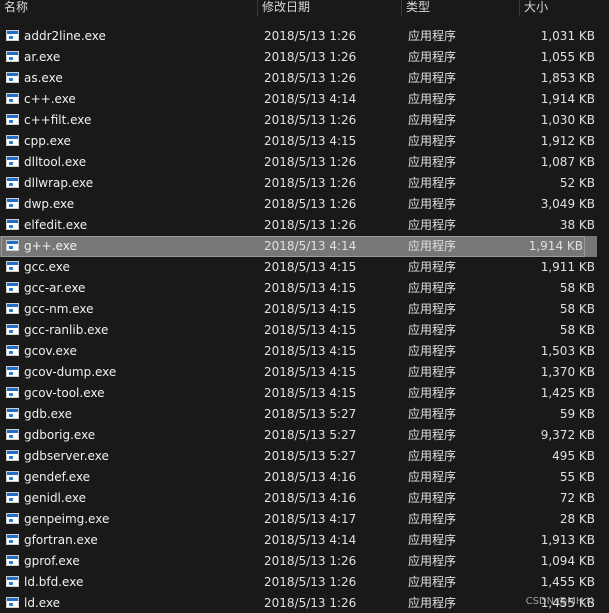  I want to click on file-row: ld.exe 2018/5/13 1:26 应用程序 1,455 KB, so click(304, 603).